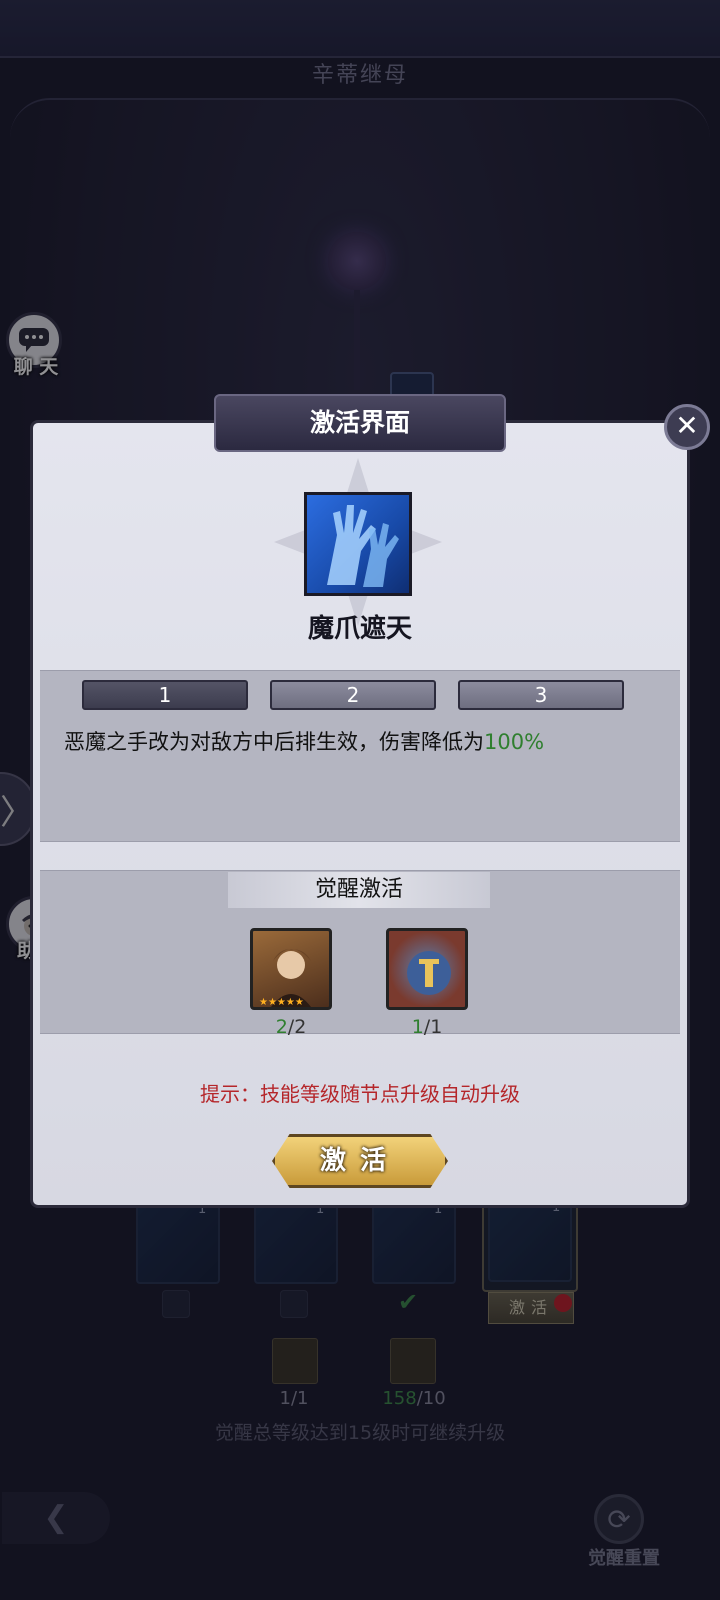 The width and height of the screenshot is (720, 1600). I want to click on description-value: 100%, so click(514, 742).